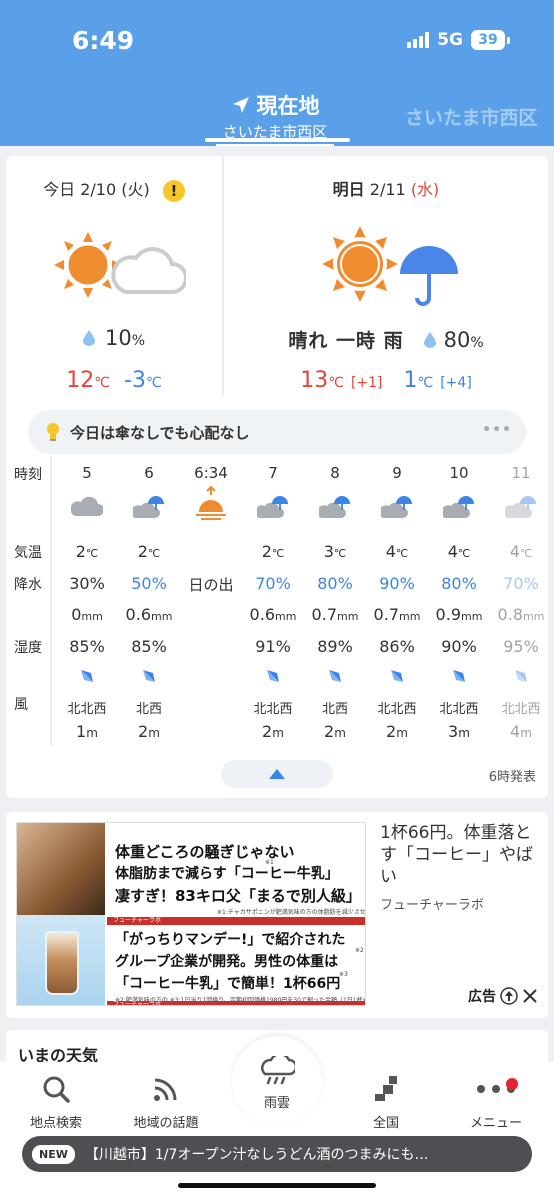  I want to click on ad-label: 広告, so click(503, 996).